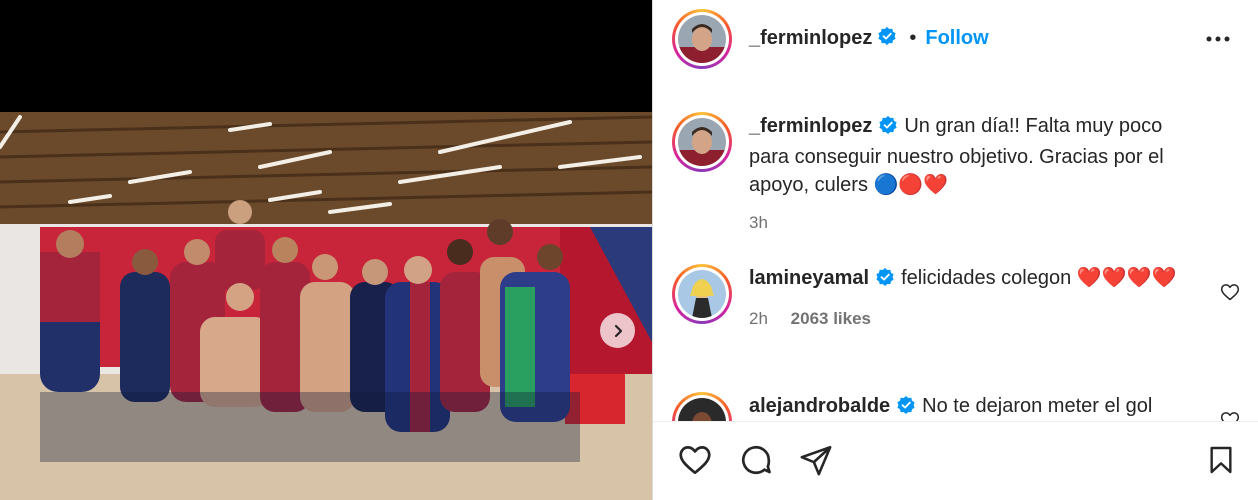 The height and width of the screenshot is (500, 1258). I want to click on divider, so click(955, 421).